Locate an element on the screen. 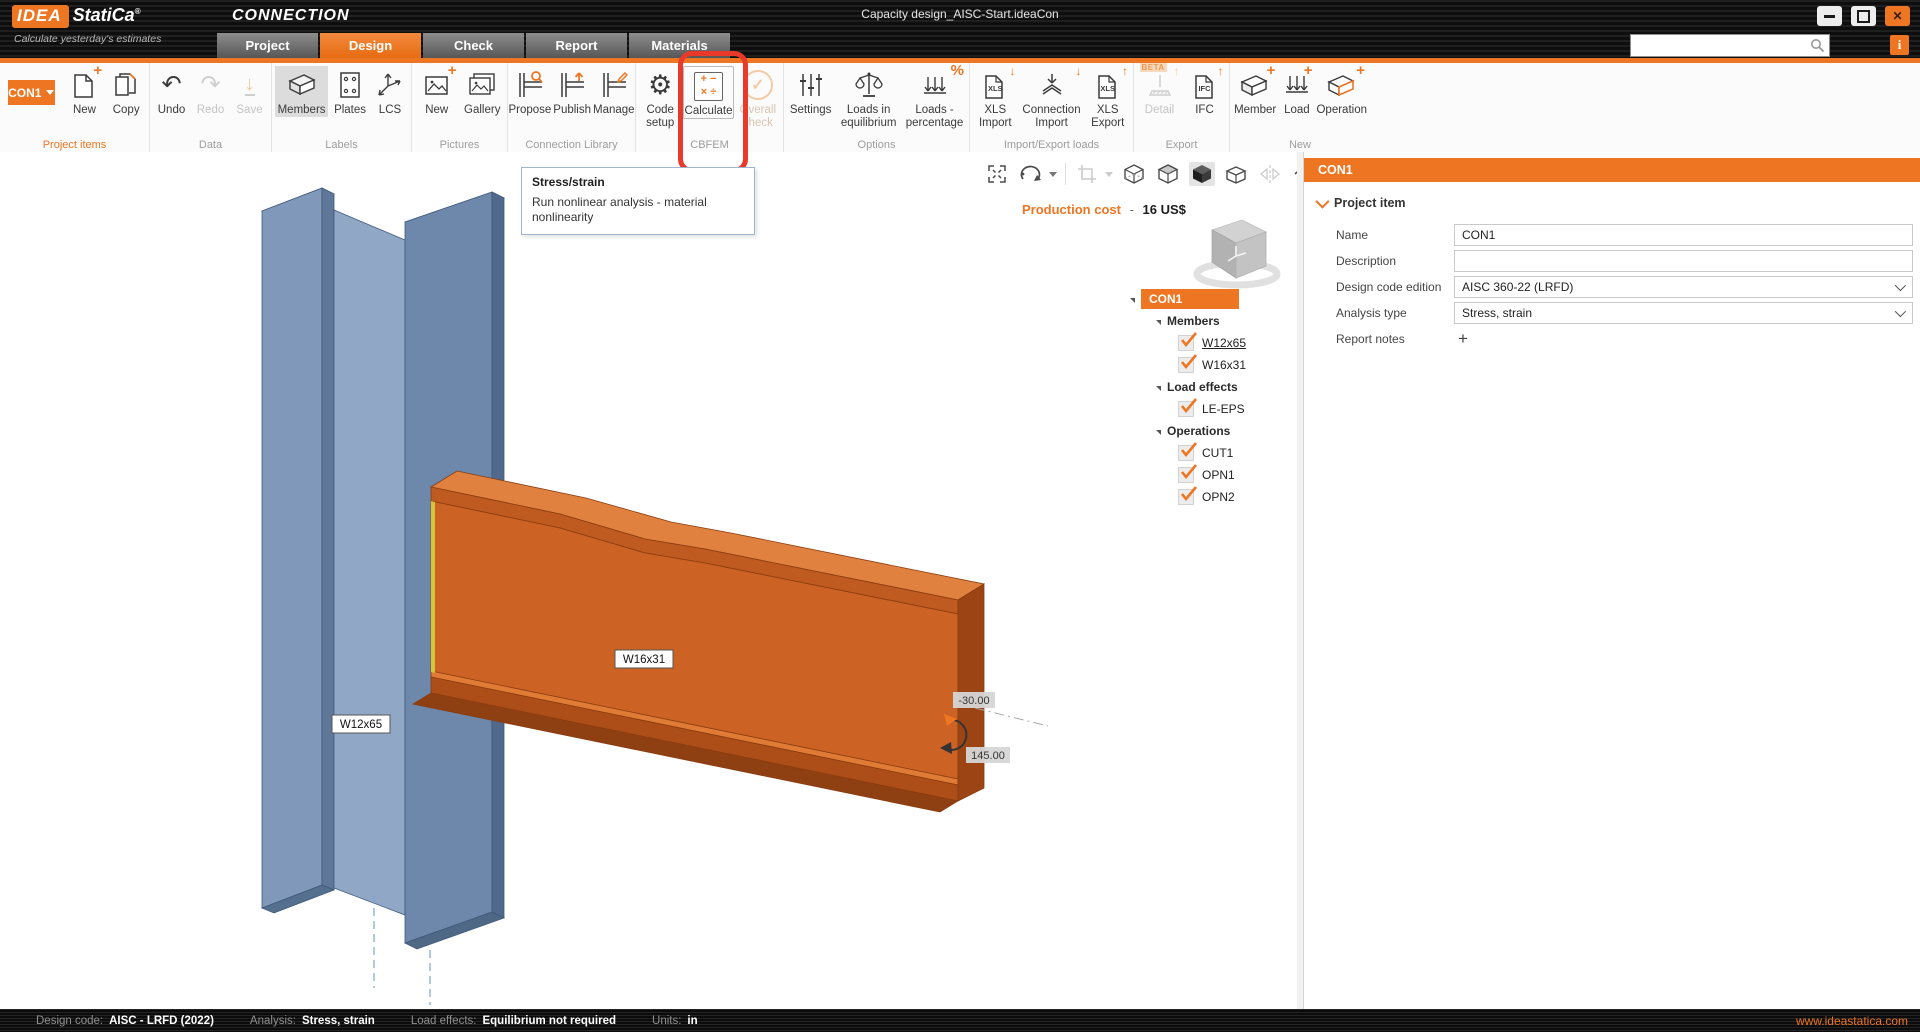 The image size is (1920, 1032). members-labels-button: Members is located at coordinates (302, 91).